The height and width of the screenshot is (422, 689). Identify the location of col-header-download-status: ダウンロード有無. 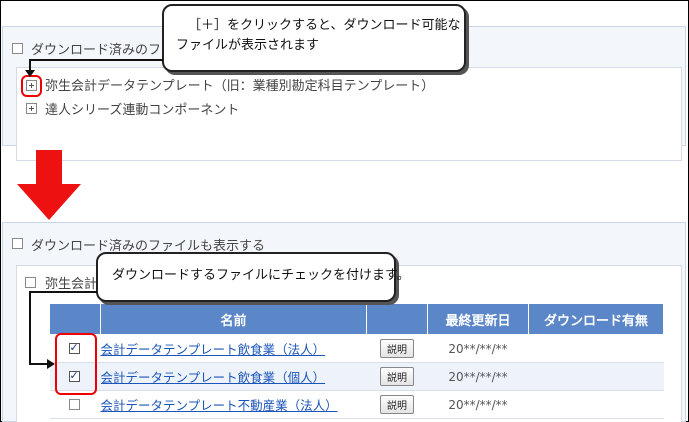
(596, 319).